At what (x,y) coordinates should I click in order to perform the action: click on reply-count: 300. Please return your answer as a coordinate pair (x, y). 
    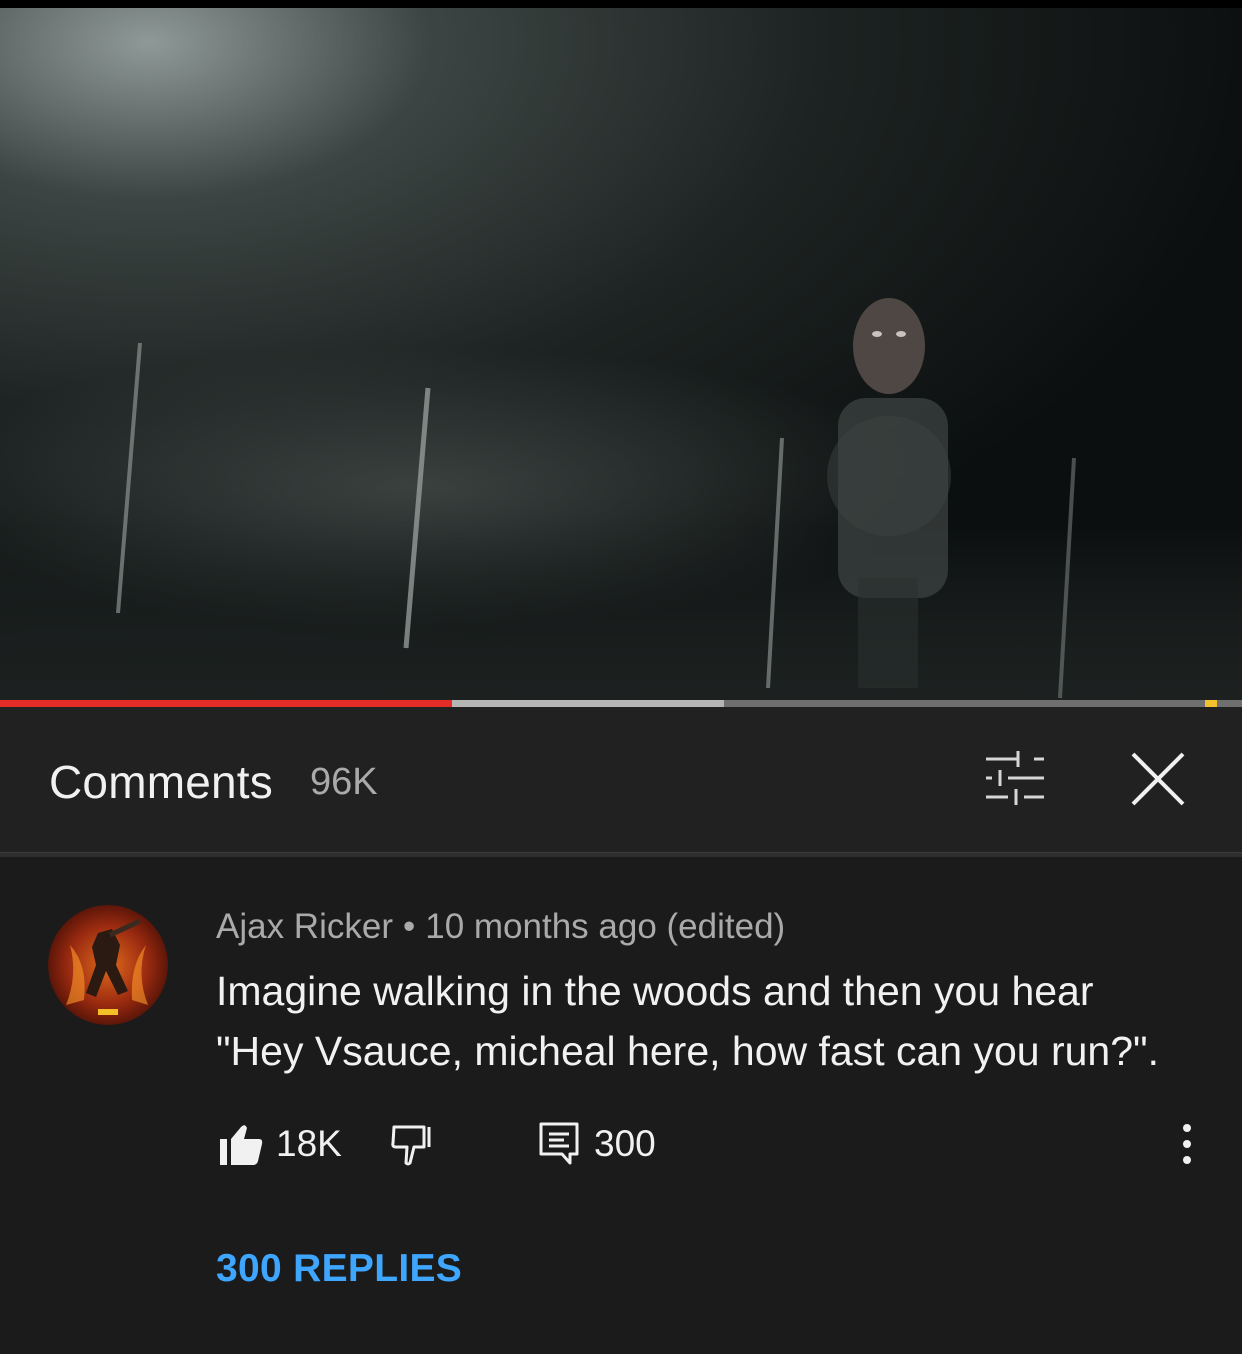
    Looking at the image, I should click on (625, 1143).